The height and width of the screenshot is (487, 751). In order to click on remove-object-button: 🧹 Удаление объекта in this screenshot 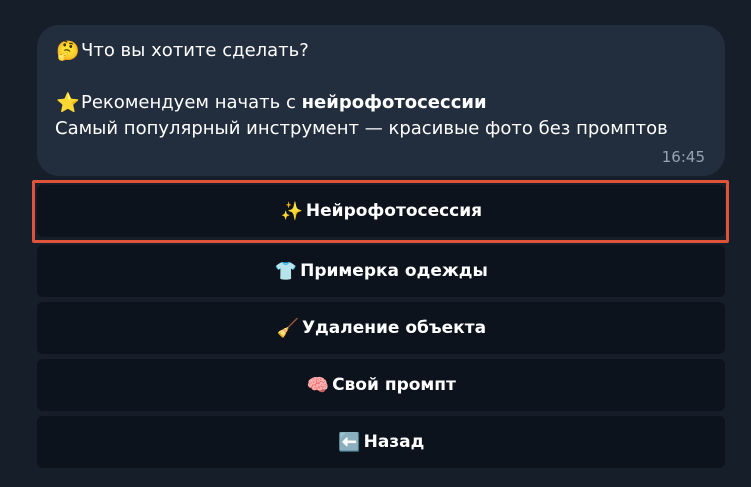, I will do `click(381, 328)`.